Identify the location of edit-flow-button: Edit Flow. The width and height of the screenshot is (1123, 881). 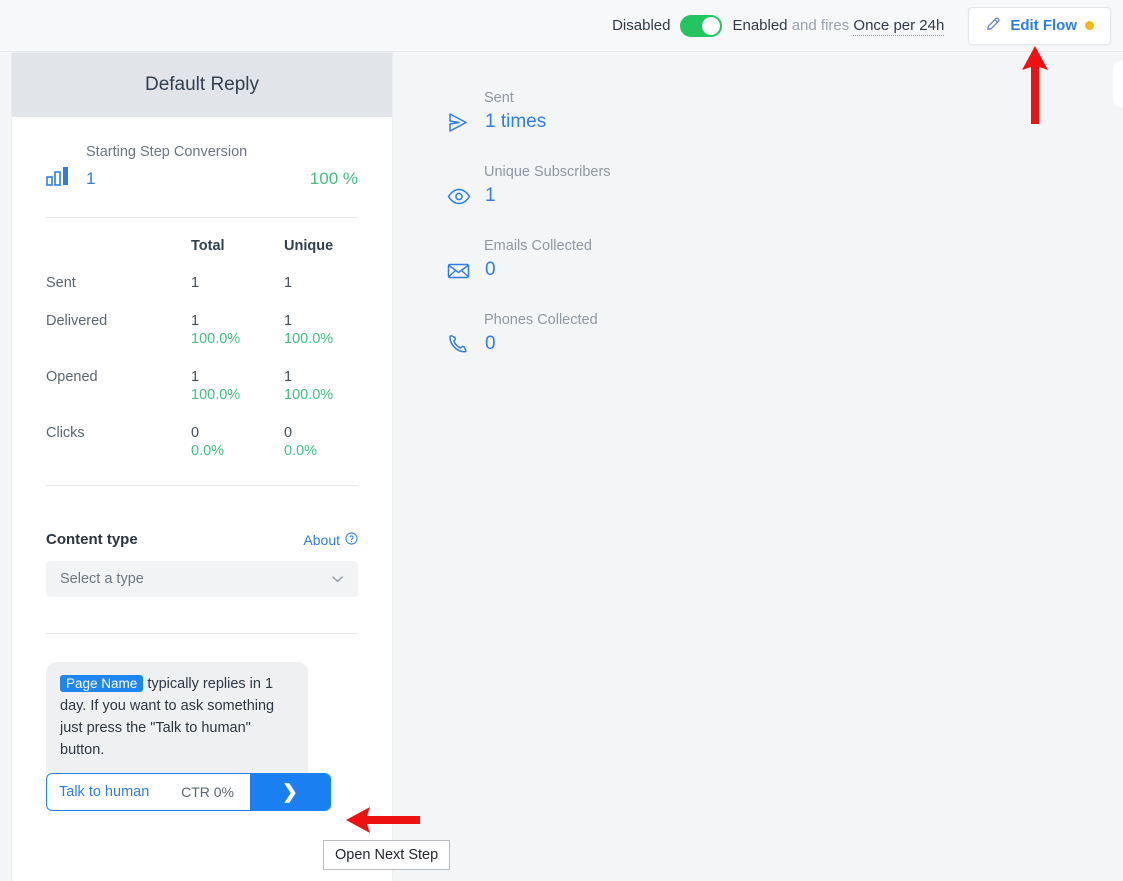
(1039, 25).